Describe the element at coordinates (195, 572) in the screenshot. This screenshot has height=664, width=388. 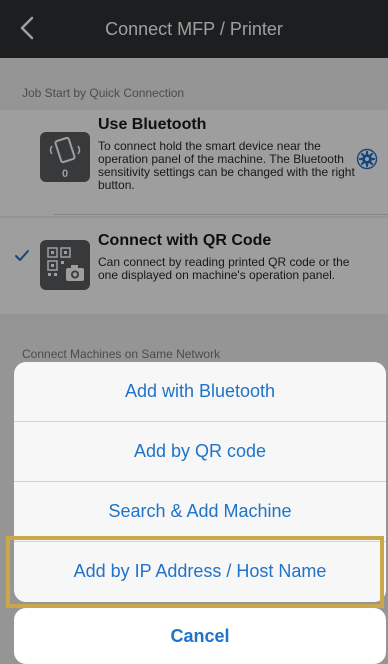
I see `highlight-frame` at that location.